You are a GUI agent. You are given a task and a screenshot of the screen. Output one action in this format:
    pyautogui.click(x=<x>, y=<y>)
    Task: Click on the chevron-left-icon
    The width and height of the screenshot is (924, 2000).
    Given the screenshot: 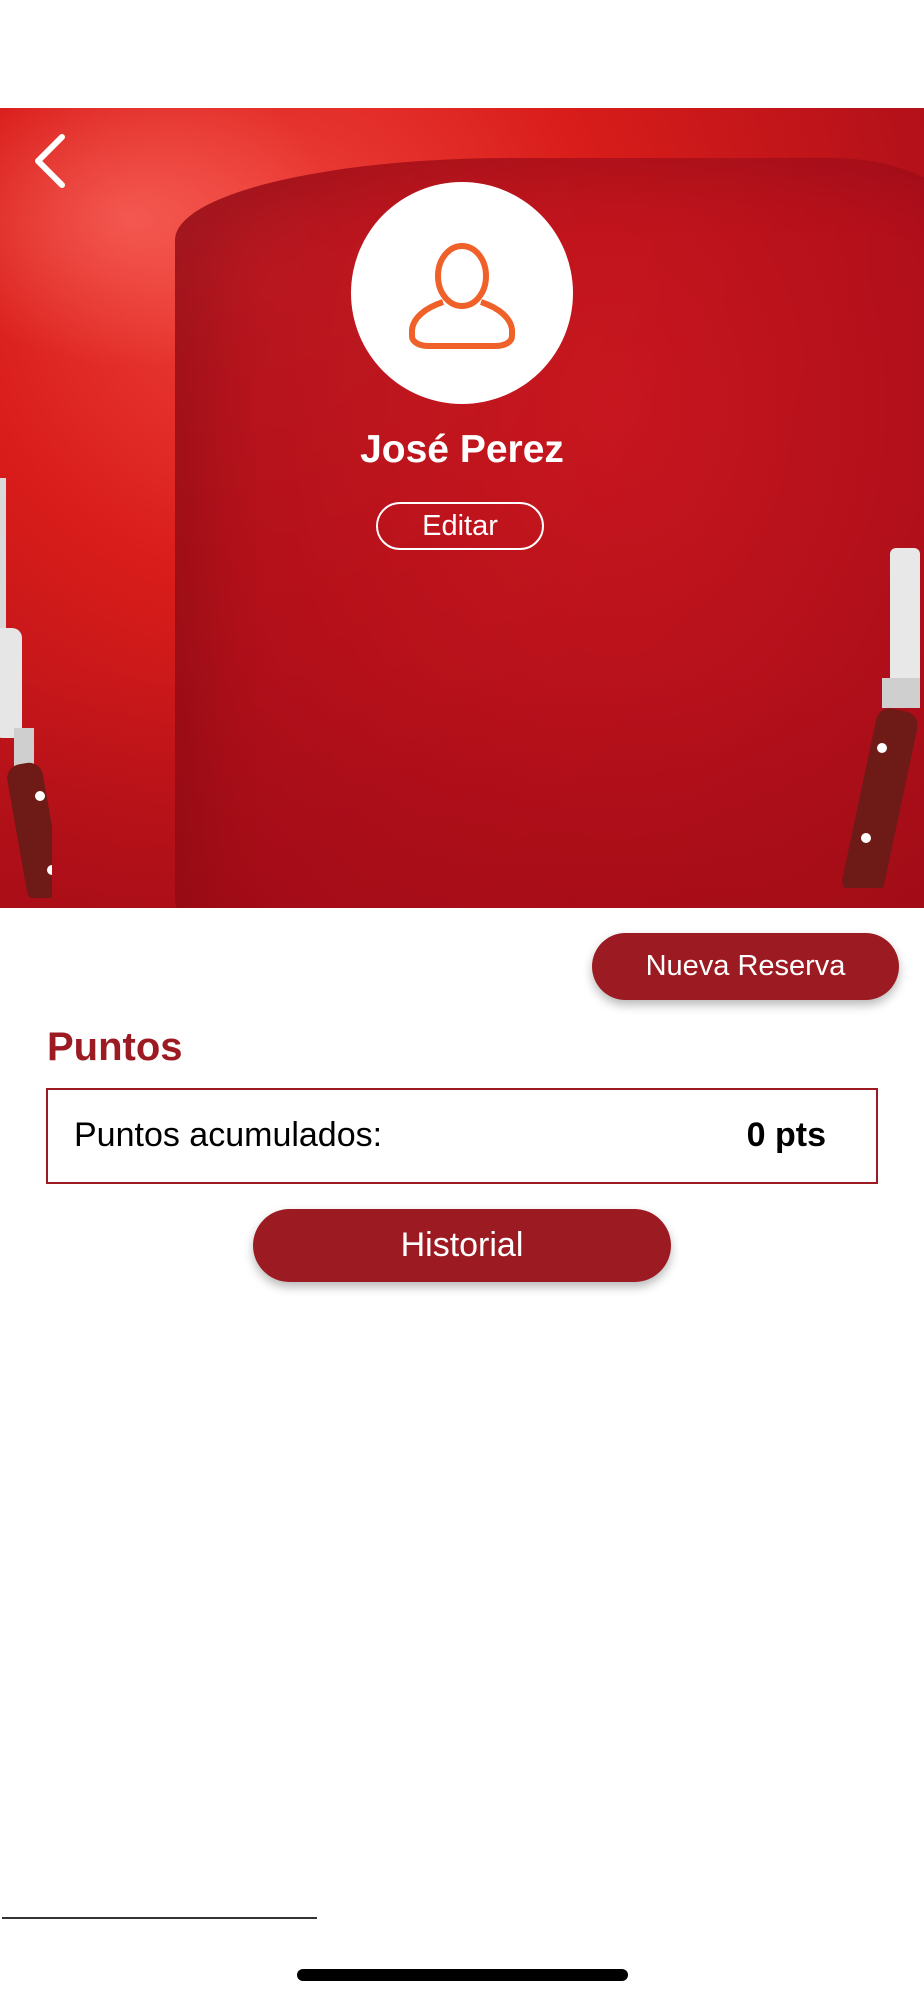 What is the action you would take?
    pyautogui.click(x=50, y=161)
    